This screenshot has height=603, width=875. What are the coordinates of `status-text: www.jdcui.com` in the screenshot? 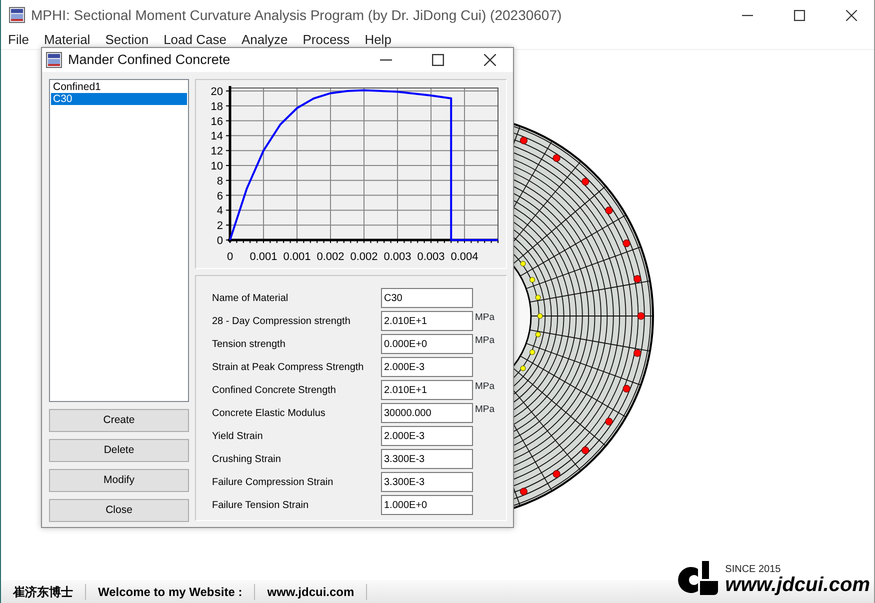 It's located at (311, 592).